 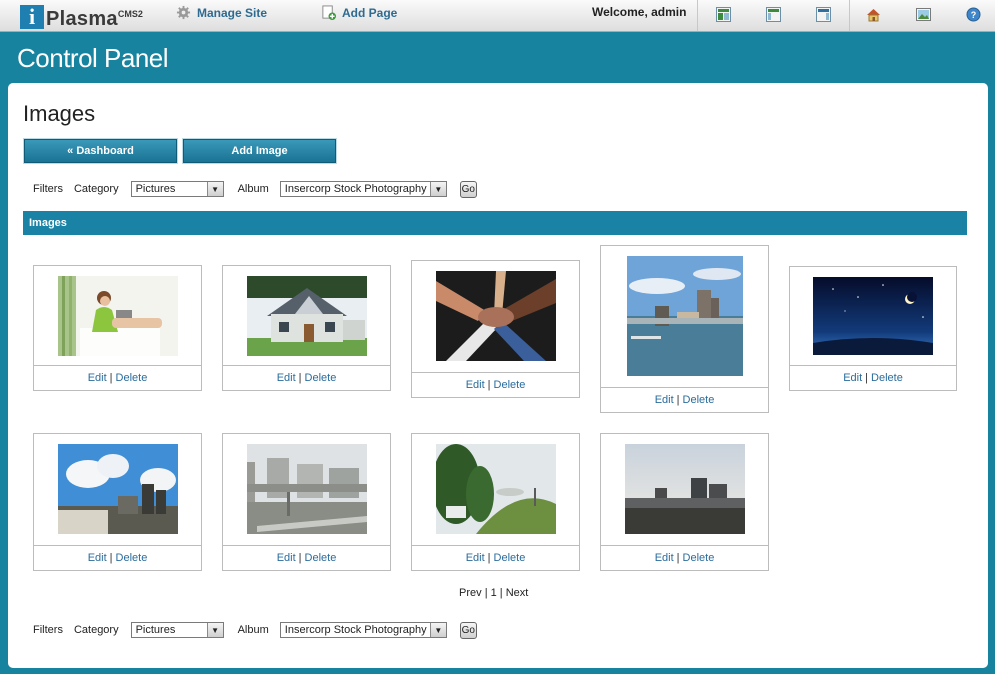 What do you see at coordinates (259, 151) in the screenshot?
I see `add-image-button: Add Image` at bounding box center [259, 151].